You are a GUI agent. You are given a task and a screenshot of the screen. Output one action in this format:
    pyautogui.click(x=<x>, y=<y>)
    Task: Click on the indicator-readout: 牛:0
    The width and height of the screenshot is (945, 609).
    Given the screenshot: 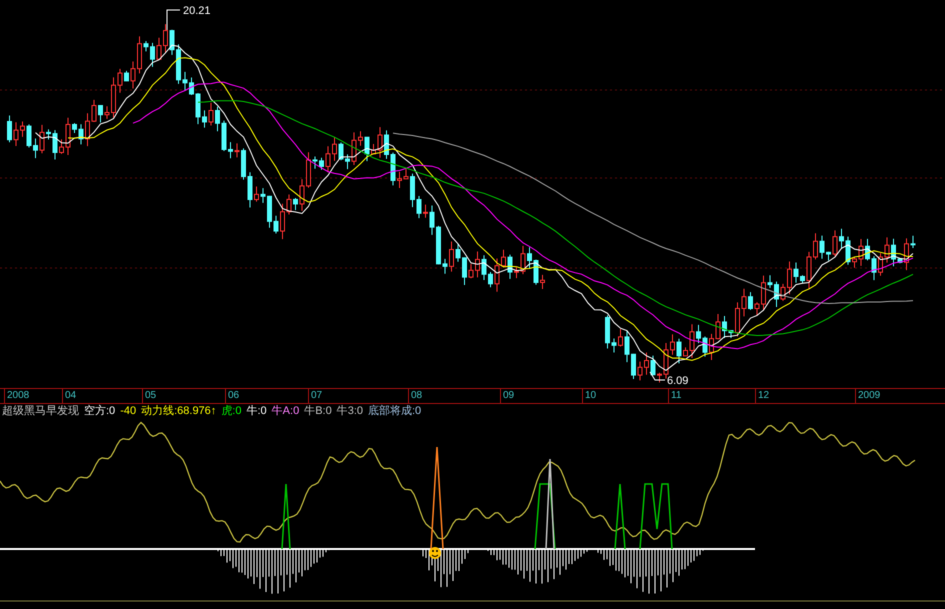 What is the action you would take?
    pyautogui.click(x=256, y=411)
    